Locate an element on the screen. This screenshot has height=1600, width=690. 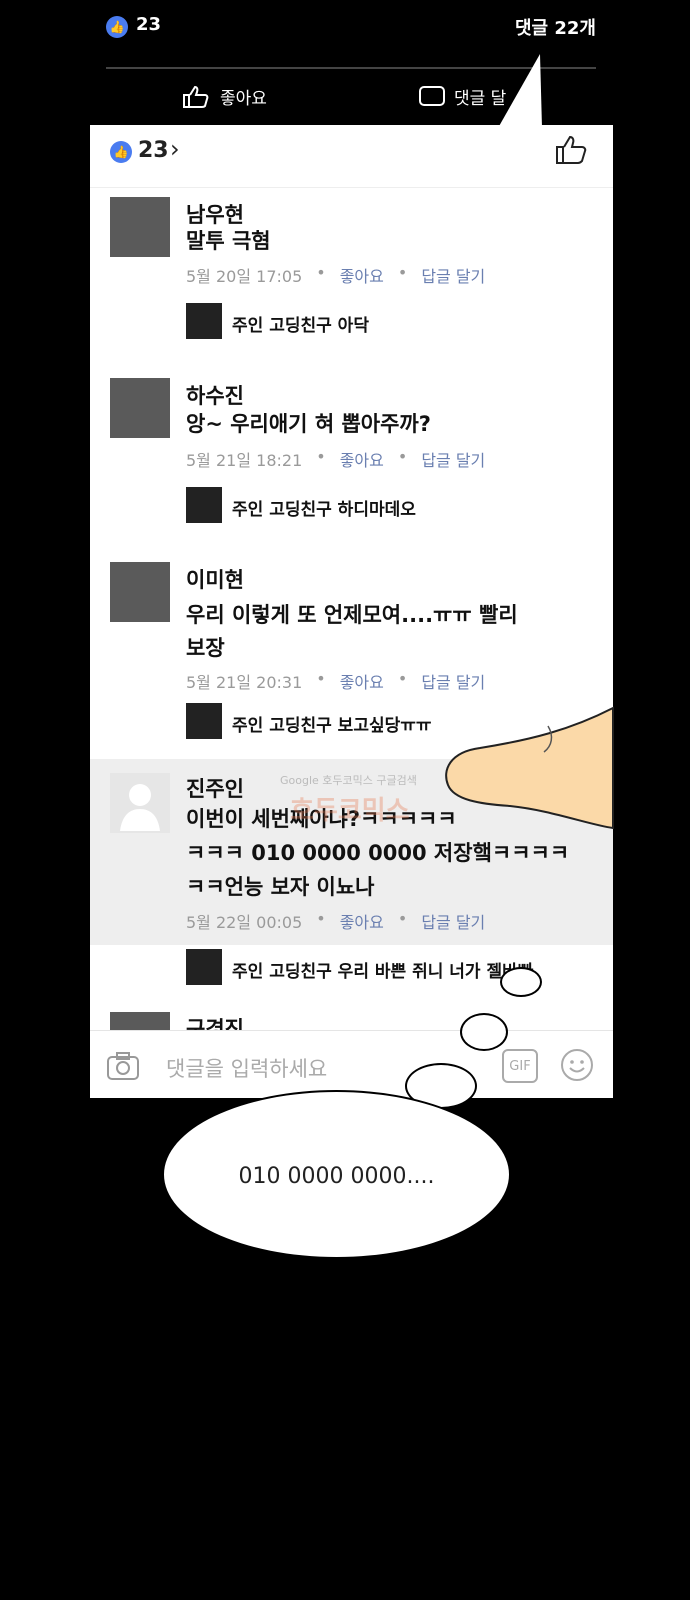
comment-author: 하수진 is located at coordinates (215, 395).